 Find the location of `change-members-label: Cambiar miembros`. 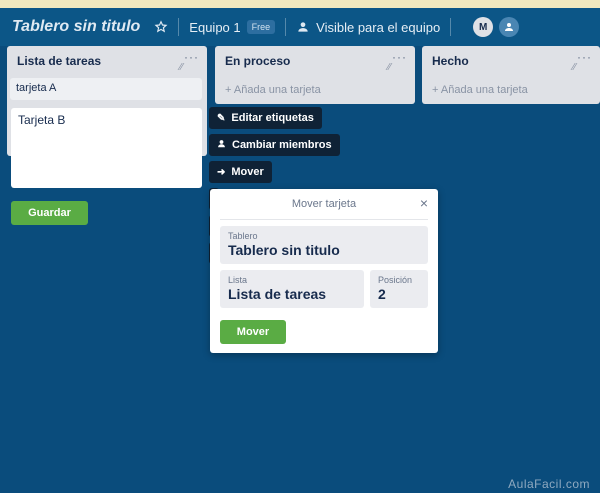

change-members-label: Cambiar miembros is located at coordinates (282, 145).